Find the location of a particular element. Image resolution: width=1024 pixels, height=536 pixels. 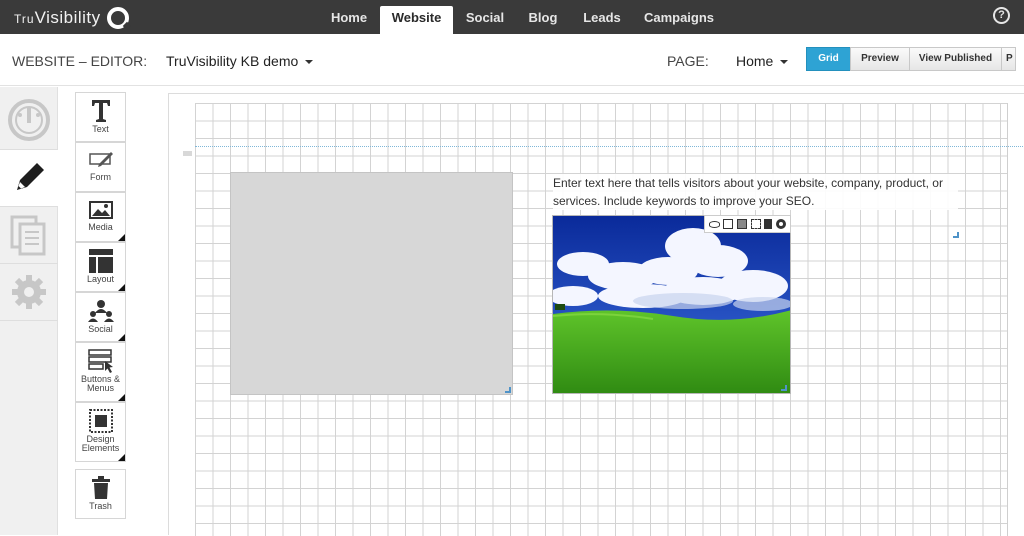

layout-icon is located at coordinates (100, 261).